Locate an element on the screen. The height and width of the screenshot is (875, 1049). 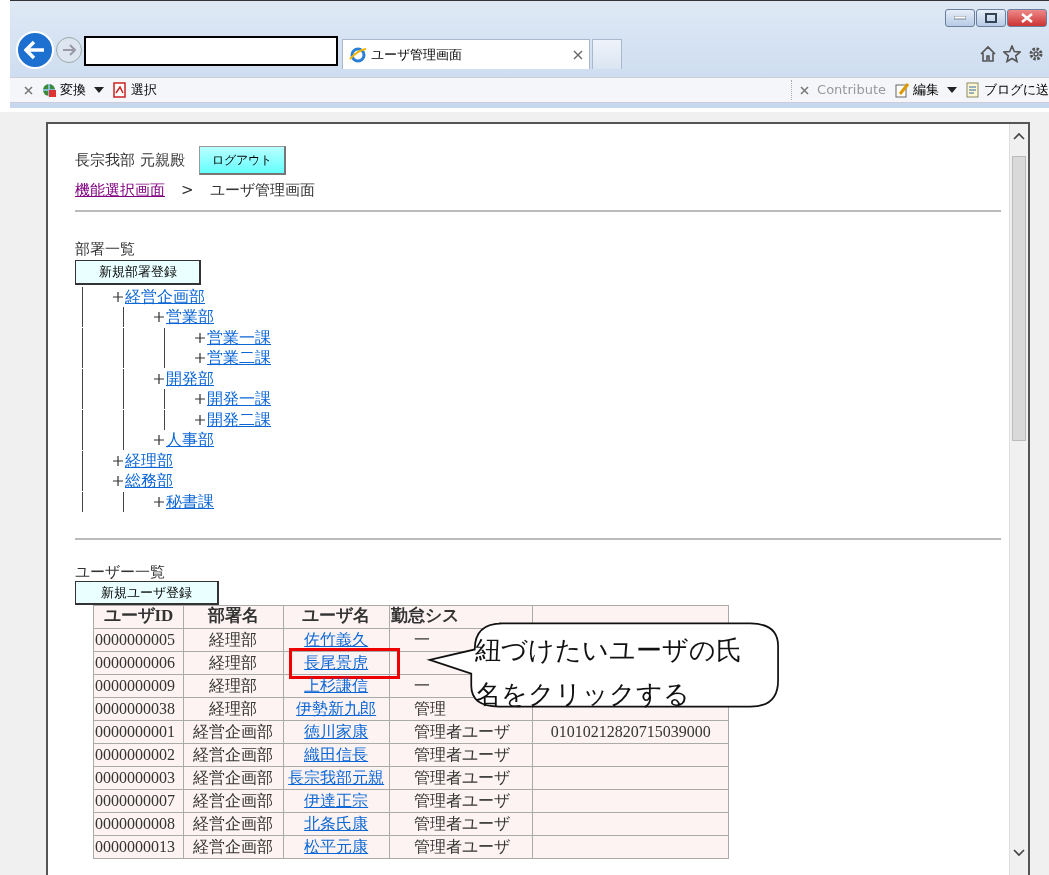
table-cell: 0000000005 is located at coordinates (138, 640).